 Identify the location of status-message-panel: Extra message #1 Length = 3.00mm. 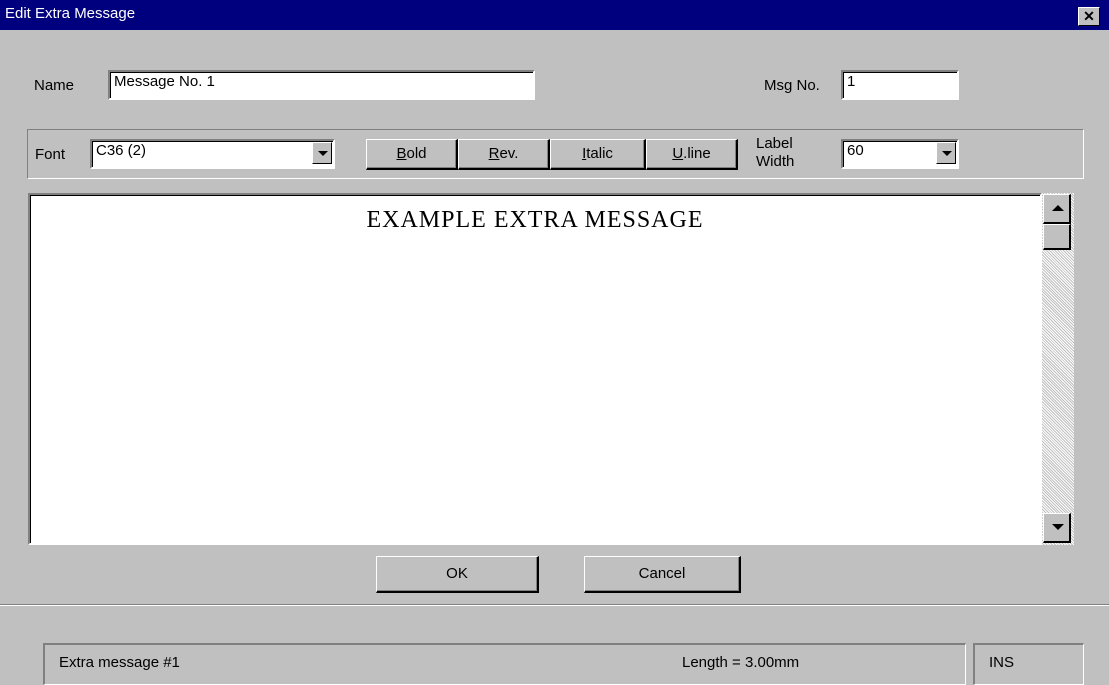
(504, 664).